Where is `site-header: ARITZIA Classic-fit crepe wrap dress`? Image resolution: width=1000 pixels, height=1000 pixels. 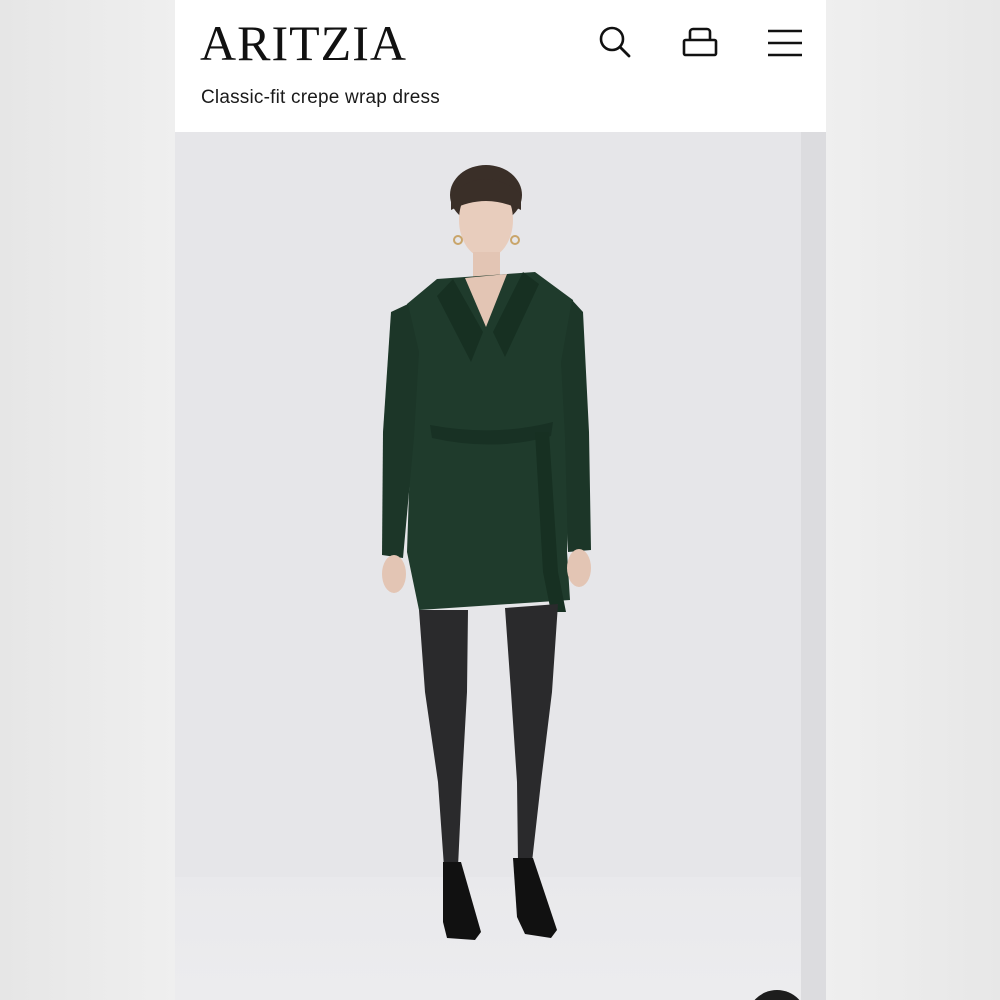 site-header: ARITZIA Classic-fit crepe wrap dress is located at coordinates (500, 66).